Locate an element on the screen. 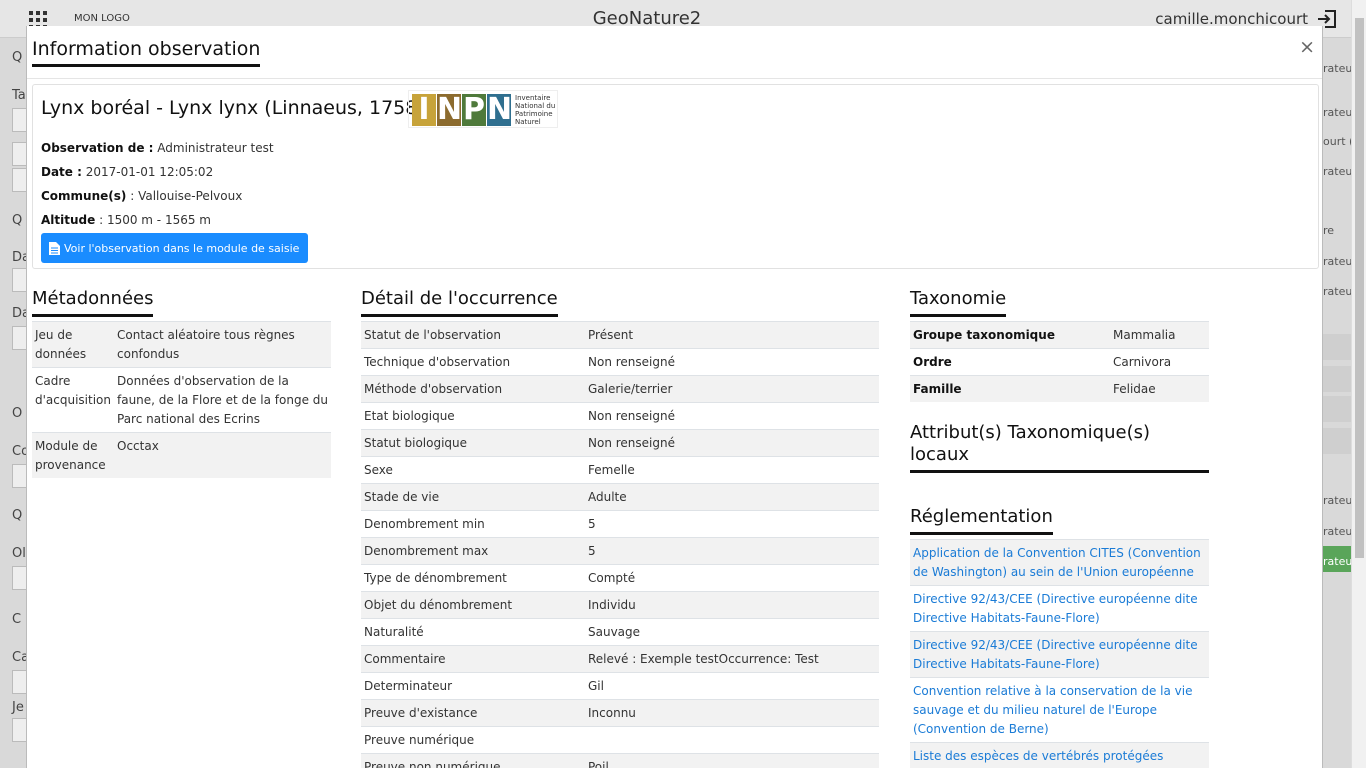 The width and height of the screenshot is (1366, 768). row-value: Adulte is located at coordinates (732, 497).